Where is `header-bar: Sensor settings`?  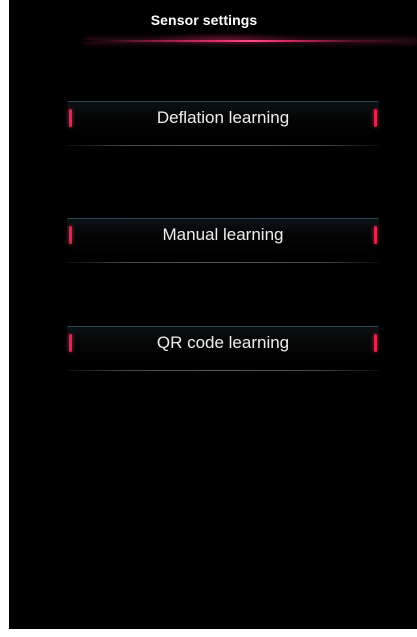
header-bar: Sensor settings is located at coordinates (213, 23).